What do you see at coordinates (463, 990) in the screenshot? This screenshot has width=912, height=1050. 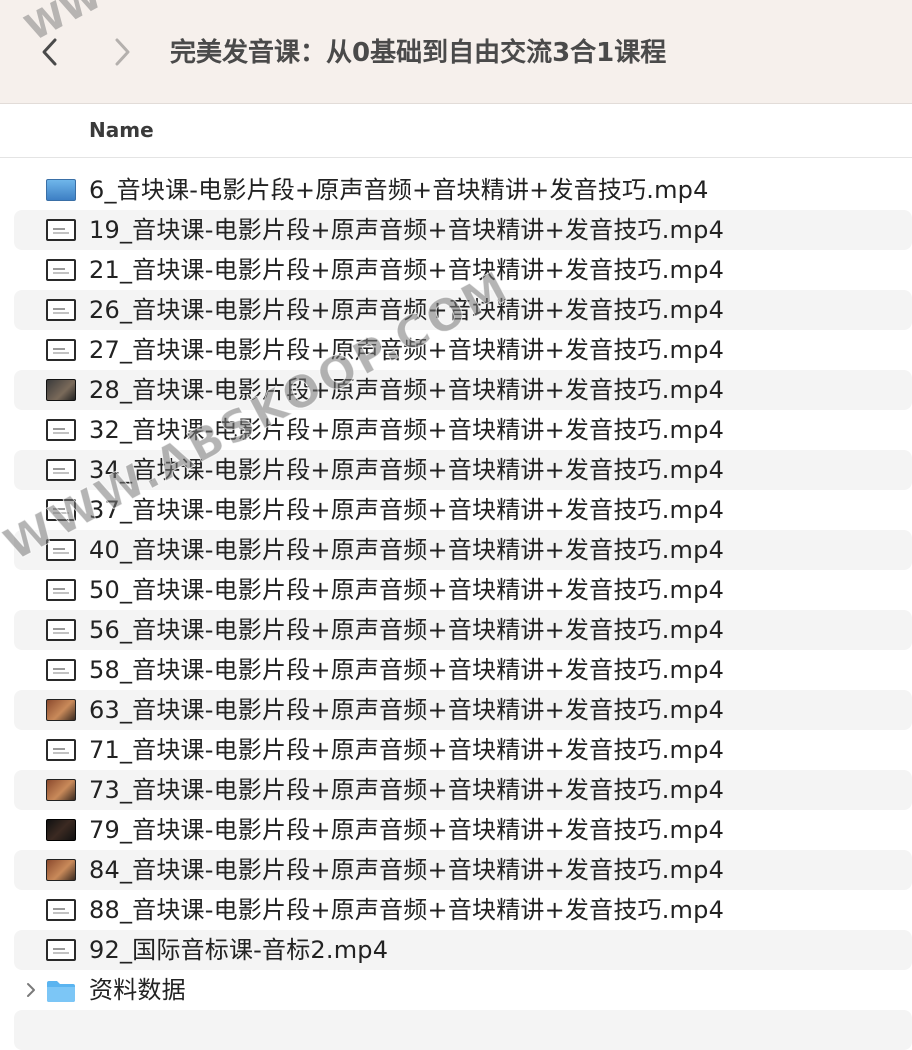 I see `folder-row: 资料数据` at bounding box center [463, 990].